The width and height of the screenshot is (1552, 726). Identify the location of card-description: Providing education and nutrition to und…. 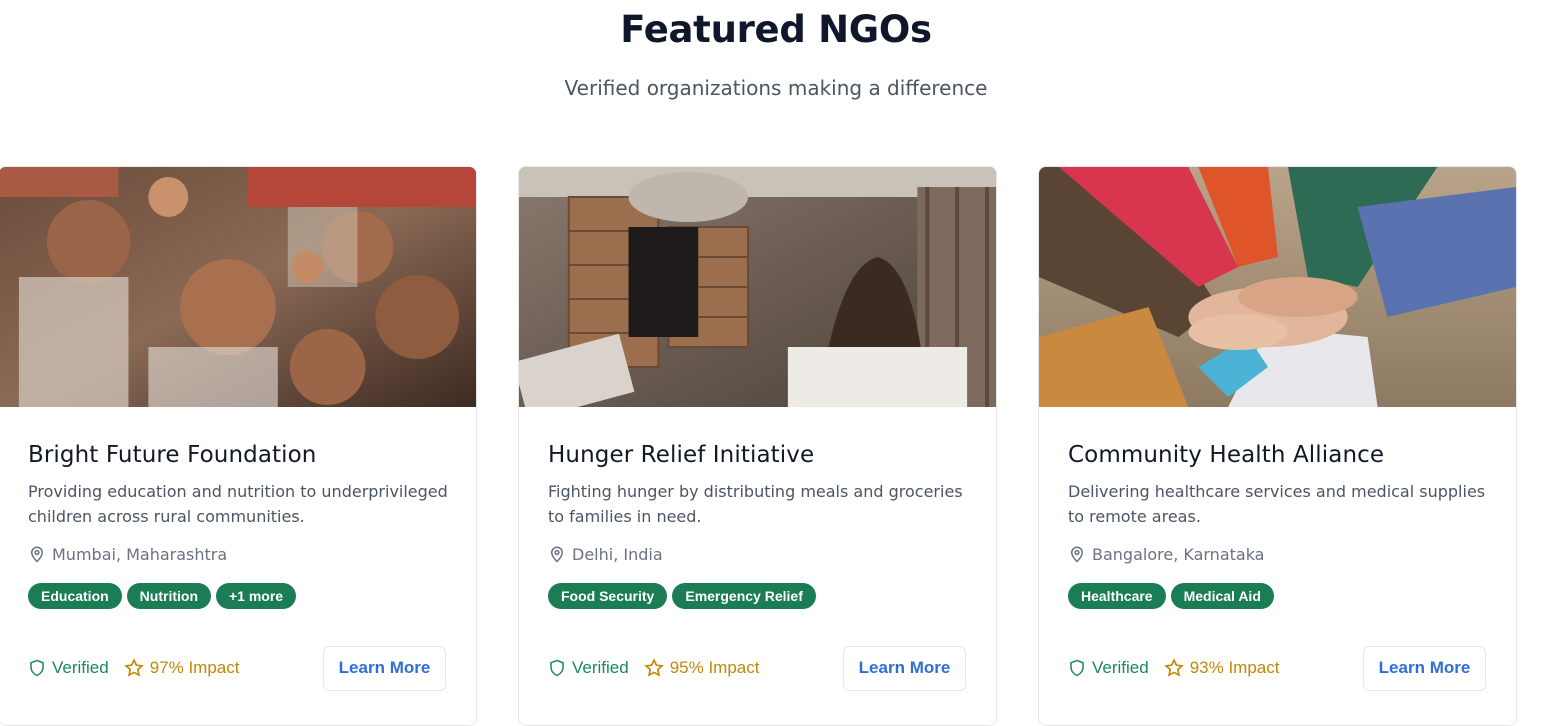
(238, 504).